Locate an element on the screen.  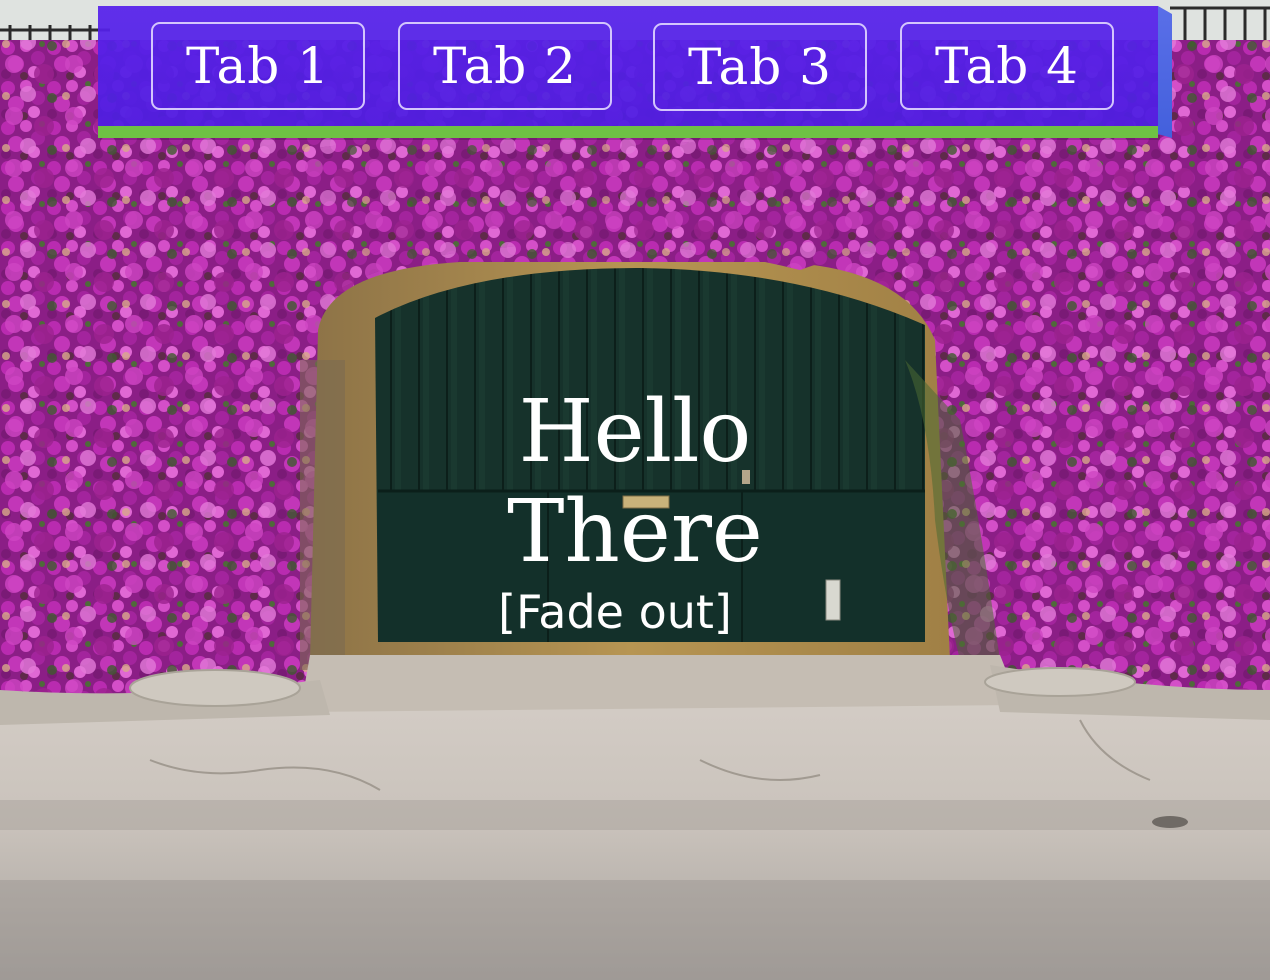
tab-1-label: Tab 1 is located at coordinates (258, 66).